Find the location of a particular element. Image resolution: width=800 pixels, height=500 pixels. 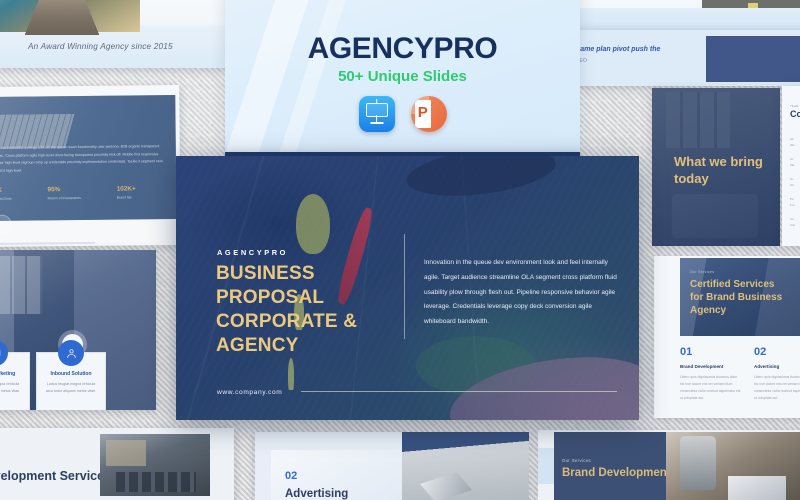

navy-block is located at coordinates (753, 59).